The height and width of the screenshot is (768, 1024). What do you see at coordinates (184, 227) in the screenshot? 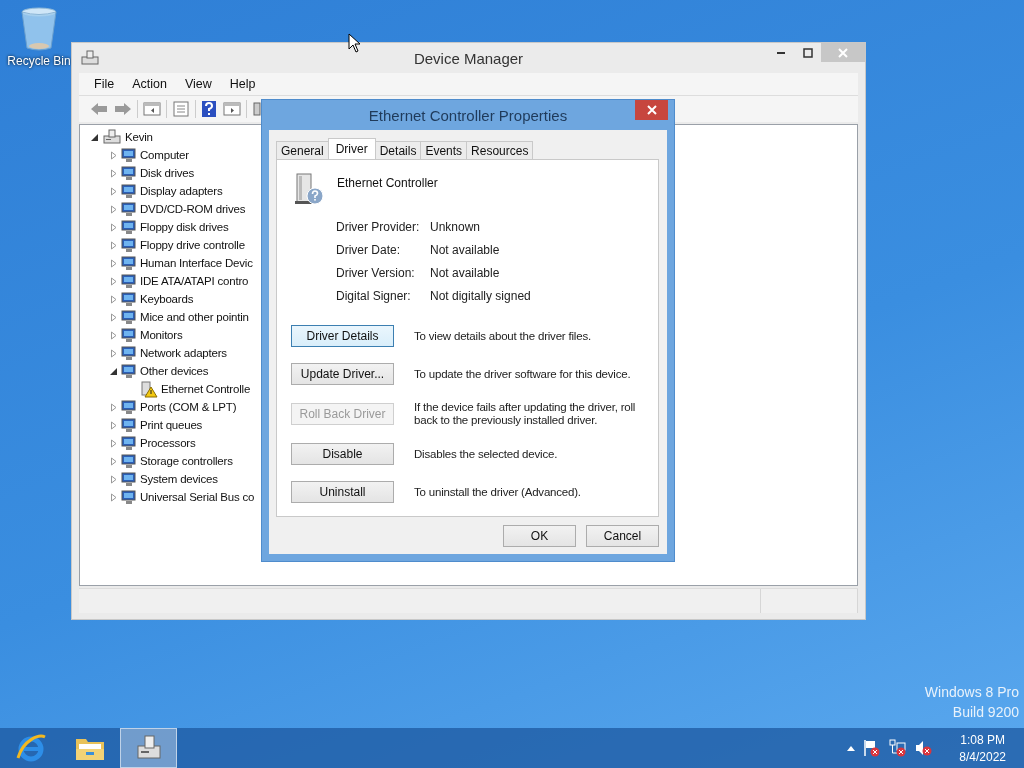
I see `tree-item: Floppy disk drives` at bounding box center [184, 227].